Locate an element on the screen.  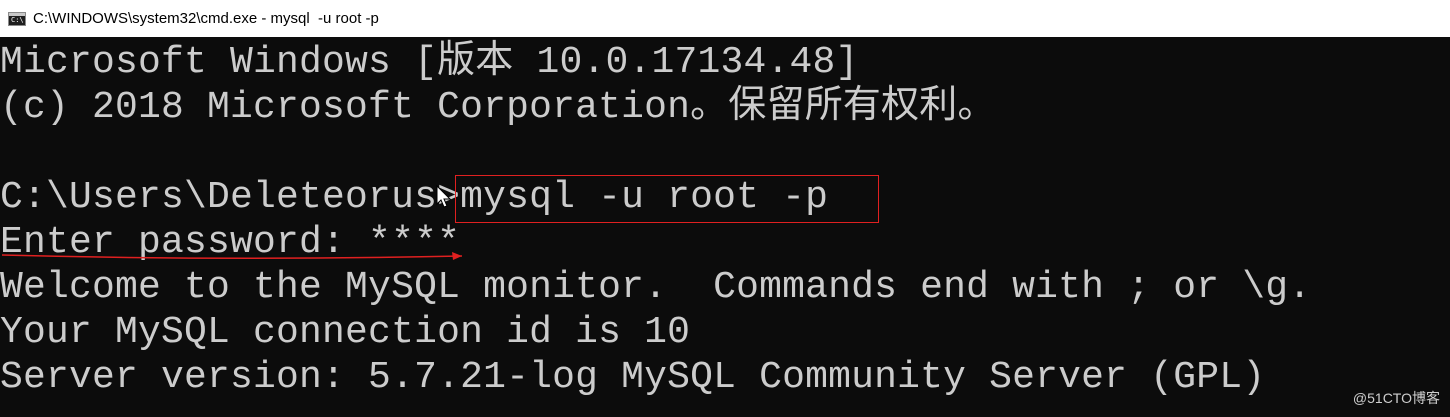
console-line-version: Microsoft Windows [版本 10.0.17134.48] is located at coordinates (429, 62).